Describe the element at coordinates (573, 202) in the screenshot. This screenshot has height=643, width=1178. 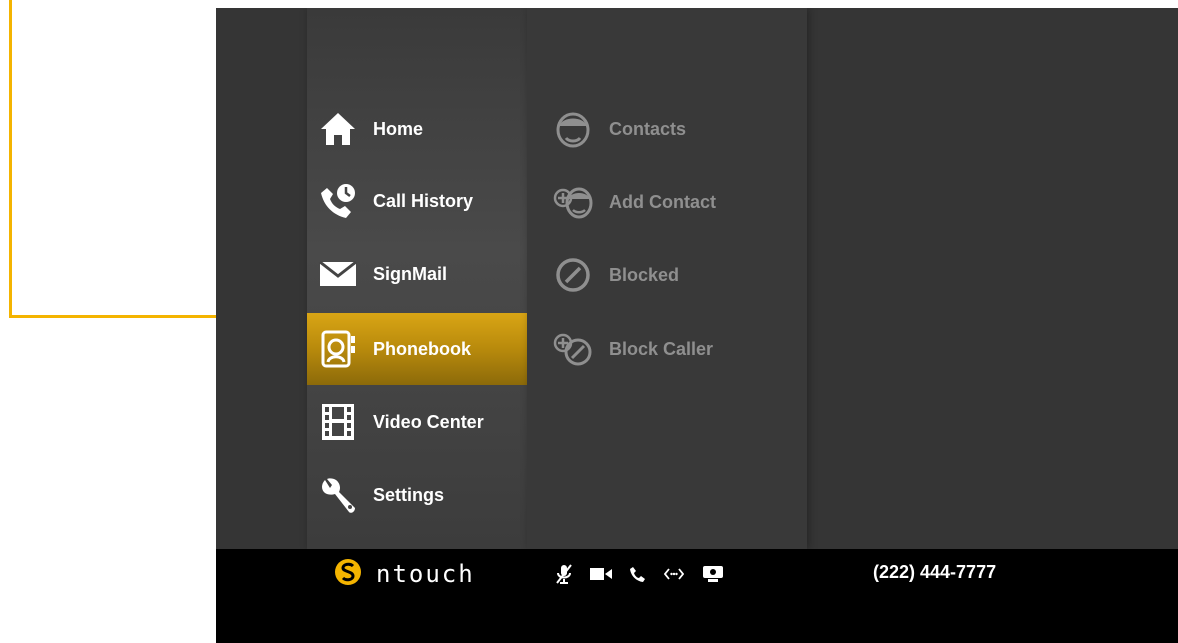
I see `add-contact-icon` at that location.